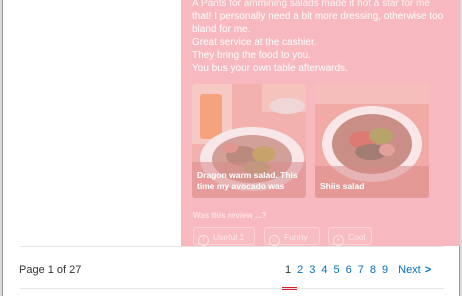 The height and width of the screenshot is (296, 462). What do you see at coordinates (361, 270) in the screenshot?
I see `page-link: 7` at bounding box center [361, 270].